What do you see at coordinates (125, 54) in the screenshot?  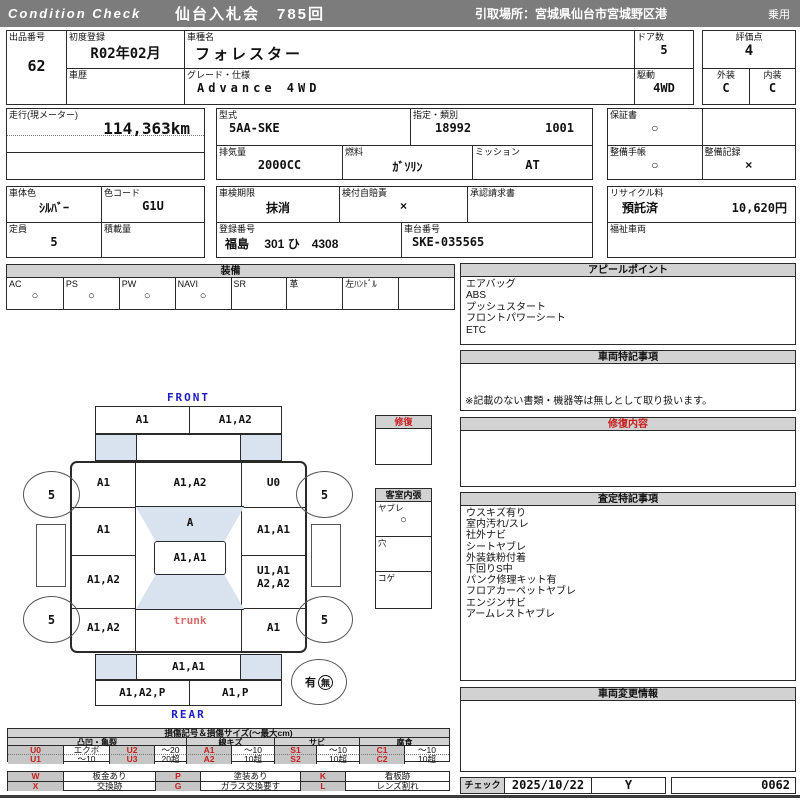 I see `first-registration-value: R02年02月` at bounding box center [125, 54].